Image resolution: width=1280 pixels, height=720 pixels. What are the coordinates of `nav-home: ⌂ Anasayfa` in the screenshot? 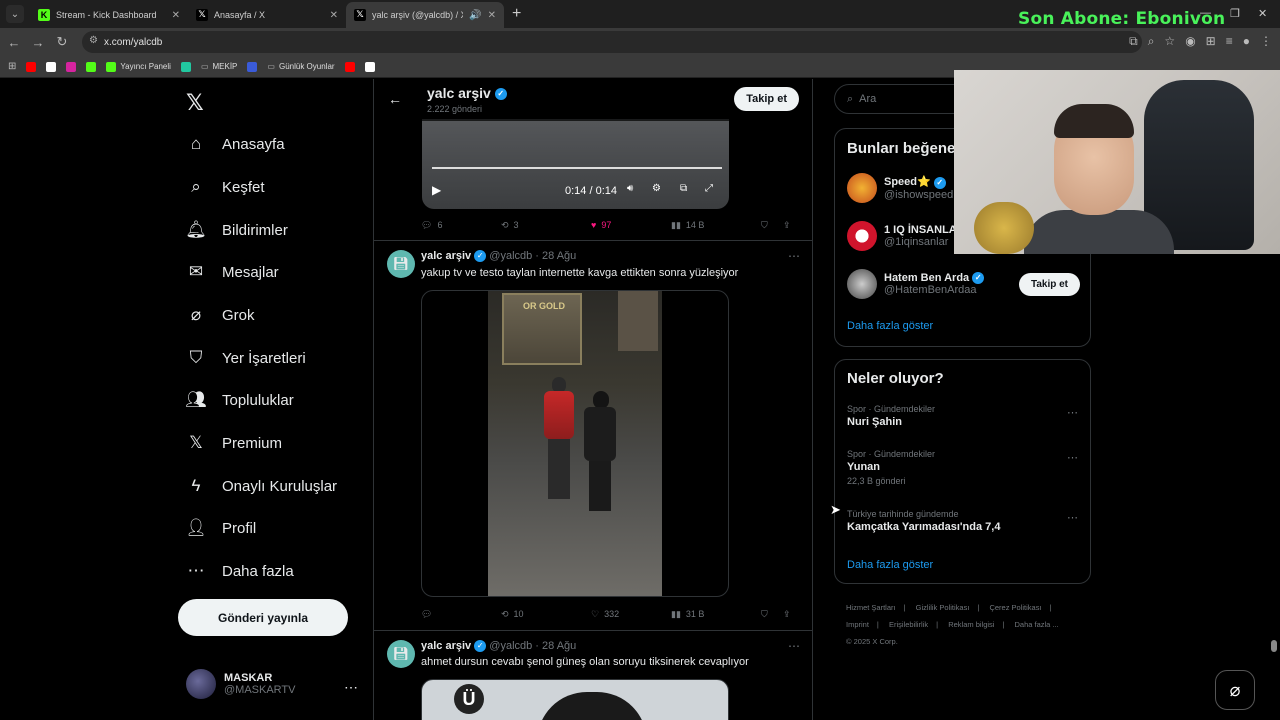 It's located at (235, 144).